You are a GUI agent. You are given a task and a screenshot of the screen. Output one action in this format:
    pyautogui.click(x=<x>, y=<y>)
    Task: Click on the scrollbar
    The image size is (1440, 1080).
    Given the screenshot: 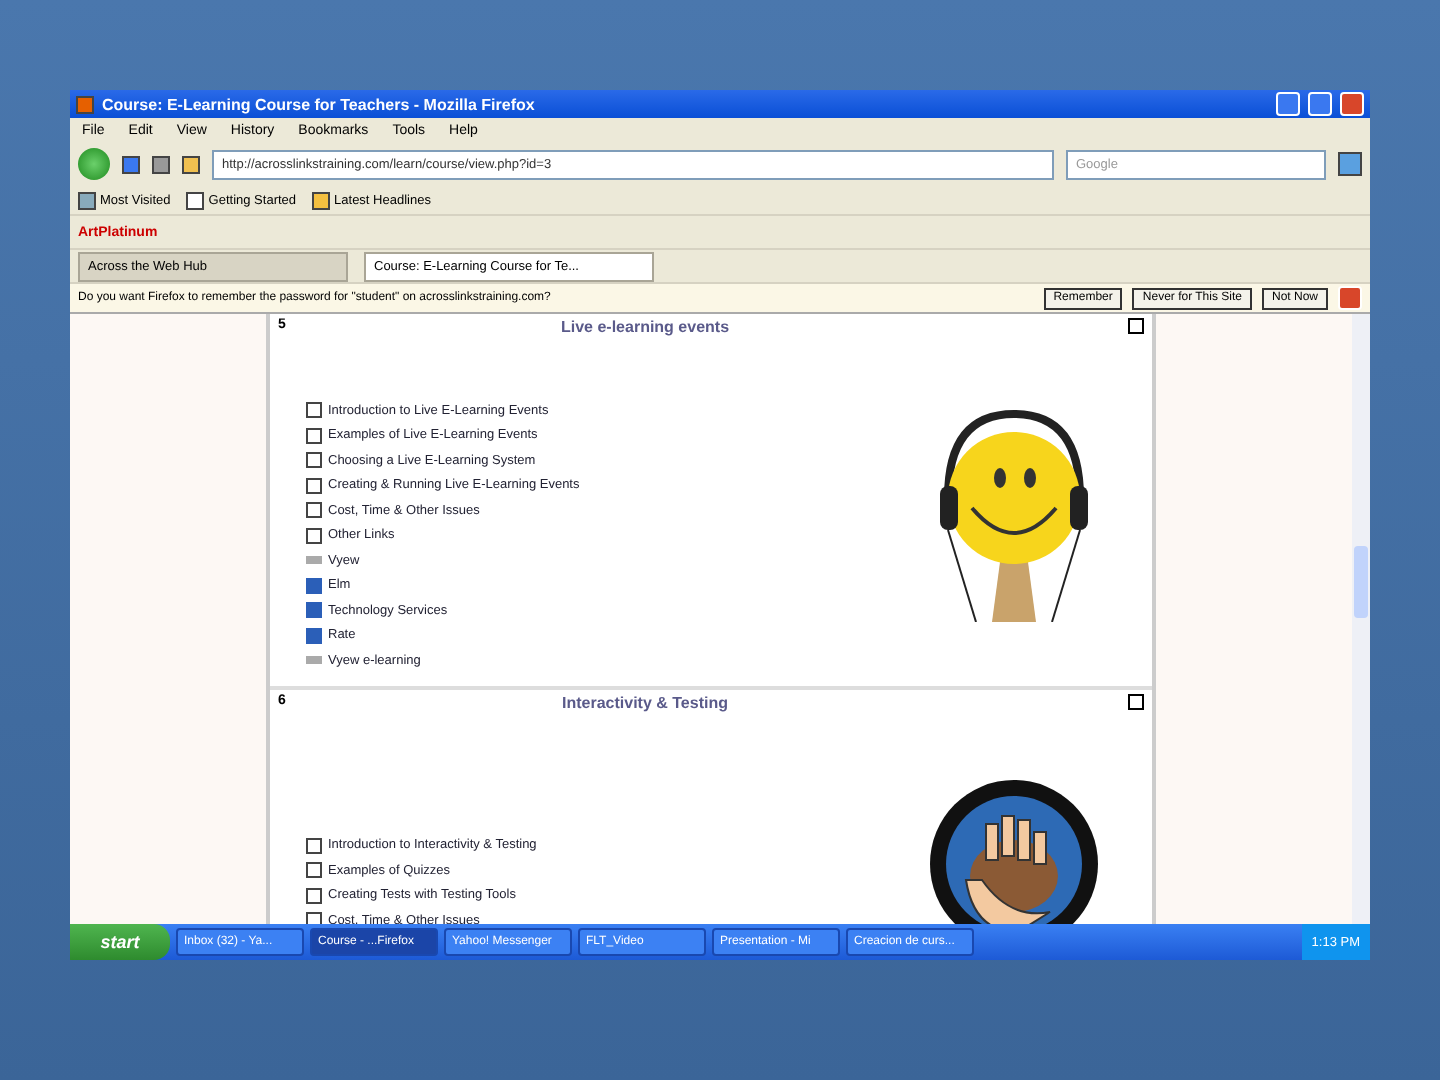 What is the action you would take?
    pyautogui.click(x=1361, y=619)
    